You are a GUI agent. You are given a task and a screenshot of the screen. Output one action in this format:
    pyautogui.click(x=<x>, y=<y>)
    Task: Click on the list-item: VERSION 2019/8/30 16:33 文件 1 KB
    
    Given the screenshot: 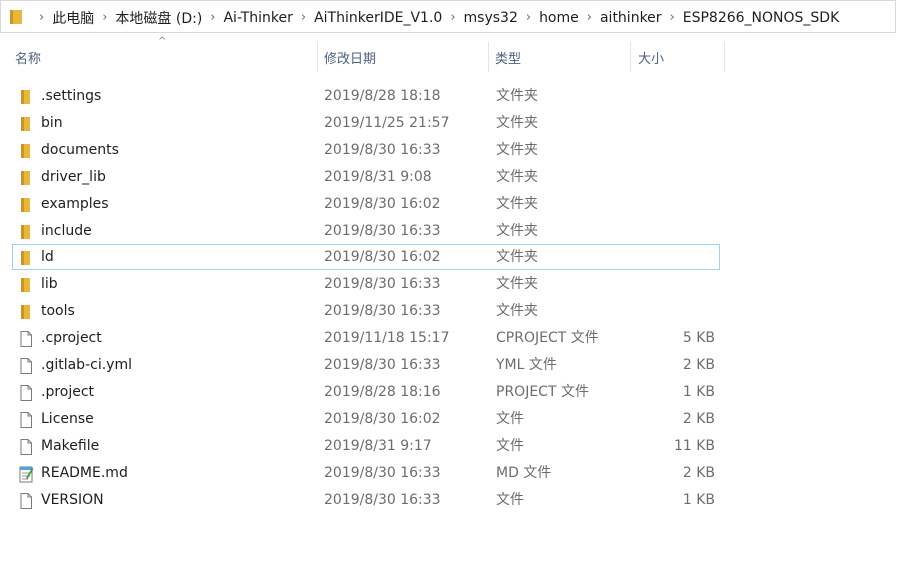 What is the action you would take?
    pyautogui.click(x=366, y=500)
    